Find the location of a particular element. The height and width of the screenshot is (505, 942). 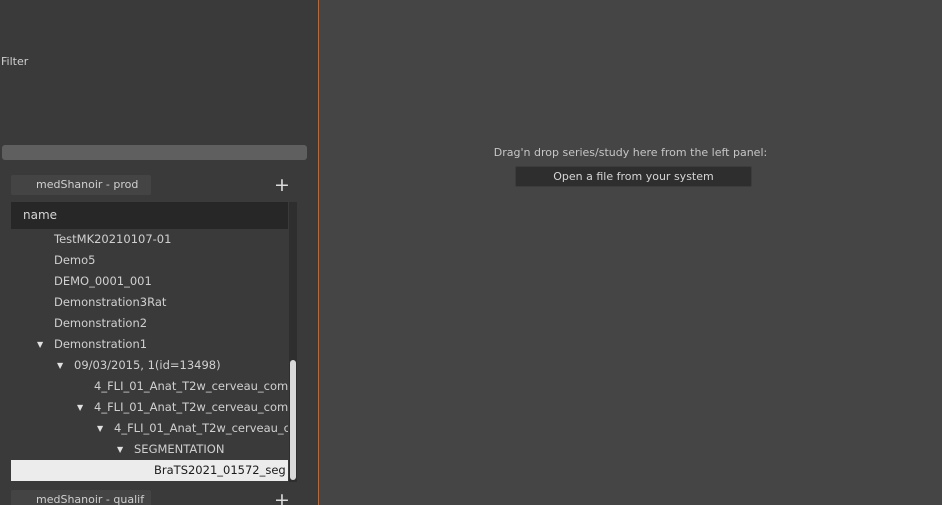

tree-row-demonstration3rat: Demonstration3Rat is located at coordinates (149, 302).